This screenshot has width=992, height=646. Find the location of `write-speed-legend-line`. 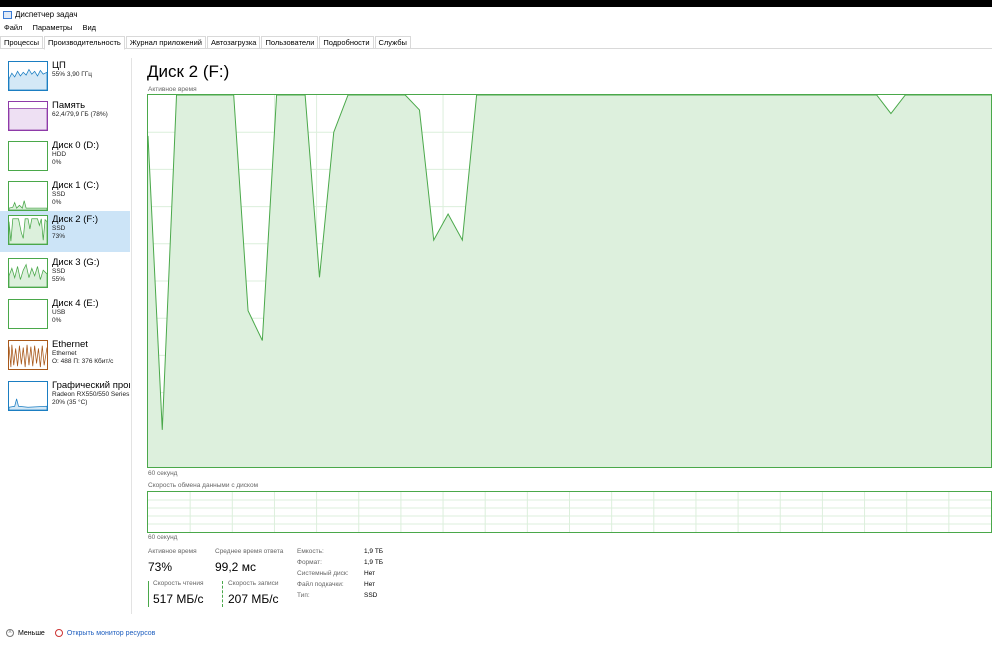

write-speed-legend-line is located at coordinates (222, 594).